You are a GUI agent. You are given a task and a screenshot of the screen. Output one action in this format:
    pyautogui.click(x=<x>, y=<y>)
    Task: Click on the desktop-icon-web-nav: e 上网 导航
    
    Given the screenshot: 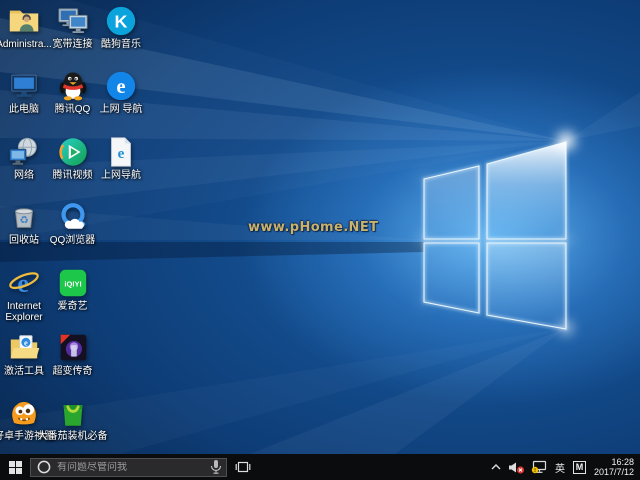 What is the action you would take?
    pyautogui.click(x=121, y=92)
    